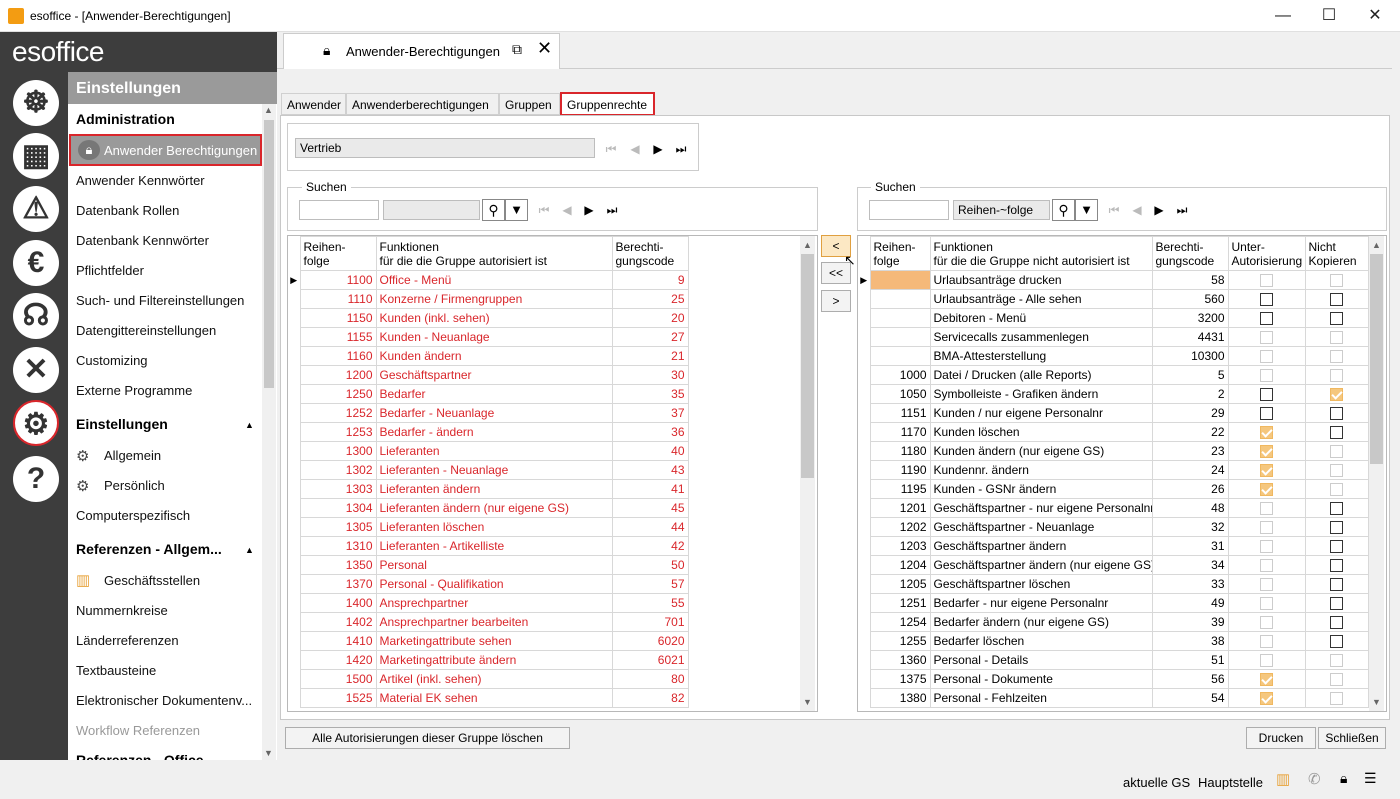 This screenshot has width=1400, height=799. I want to click on table-row: 1252 Bedarfer - Neuanlage 37, so click(488, 413).